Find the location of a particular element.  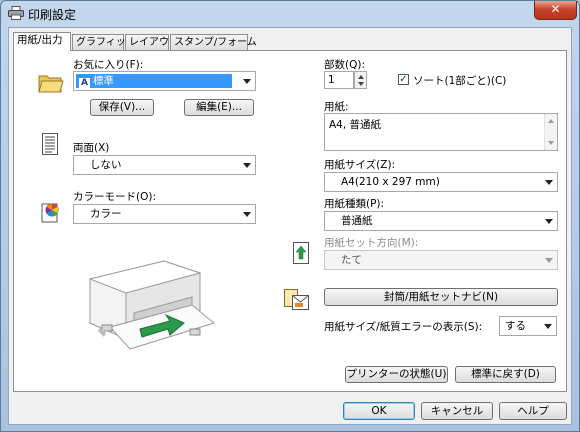

restore-defaults-button: 標準に戻す(D) is located at coordinates (505, 374).